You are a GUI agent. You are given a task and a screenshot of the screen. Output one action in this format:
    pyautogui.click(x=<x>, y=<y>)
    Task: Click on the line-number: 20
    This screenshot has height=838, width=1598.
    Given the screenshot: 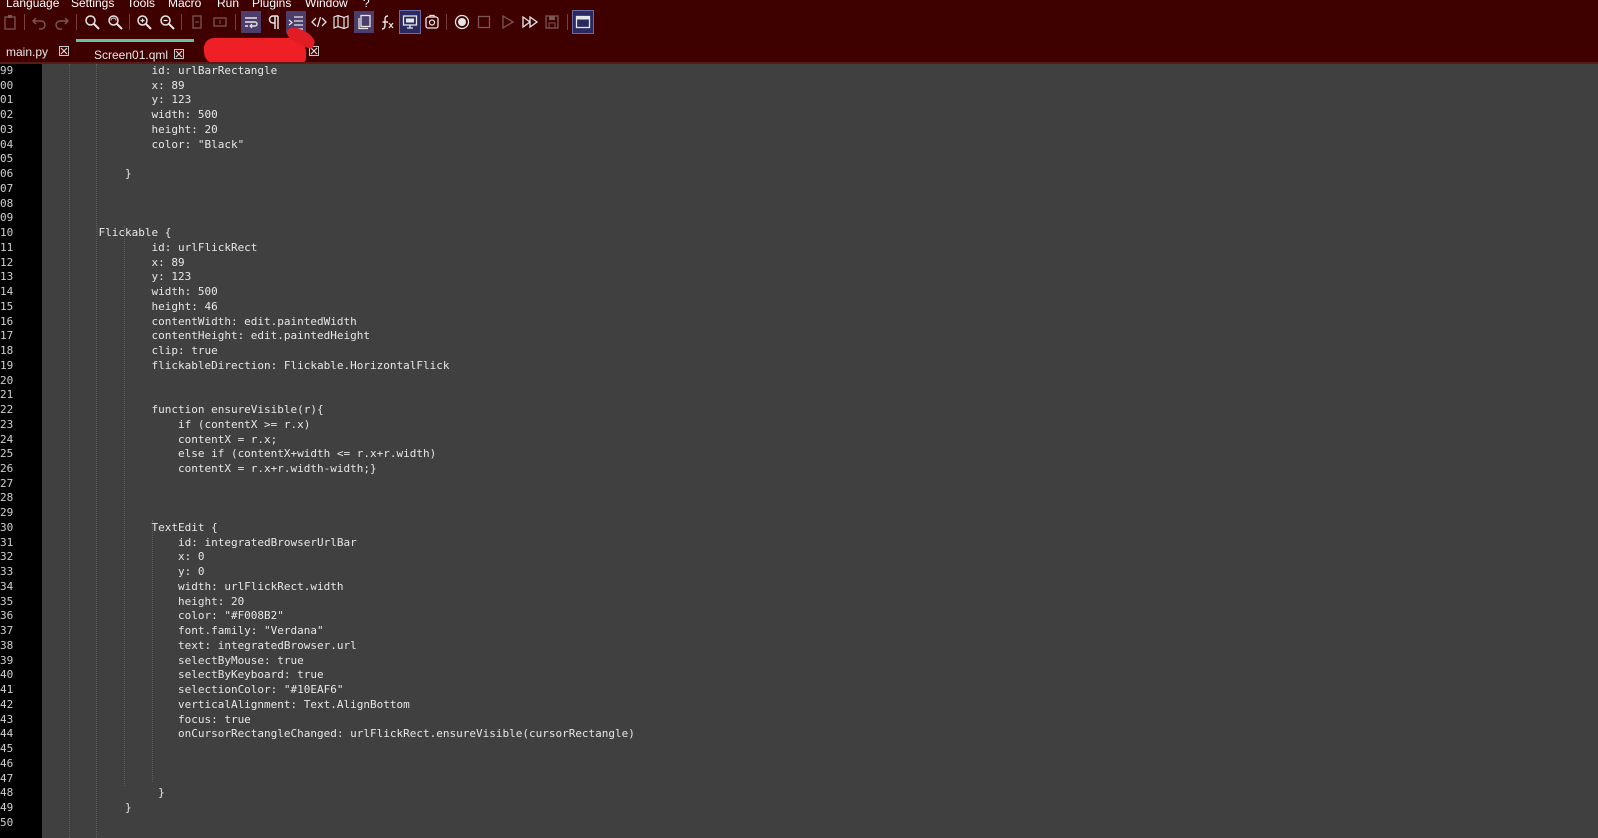 What is the action you would take?
    pyautogui.click(x=7, y=380)
    